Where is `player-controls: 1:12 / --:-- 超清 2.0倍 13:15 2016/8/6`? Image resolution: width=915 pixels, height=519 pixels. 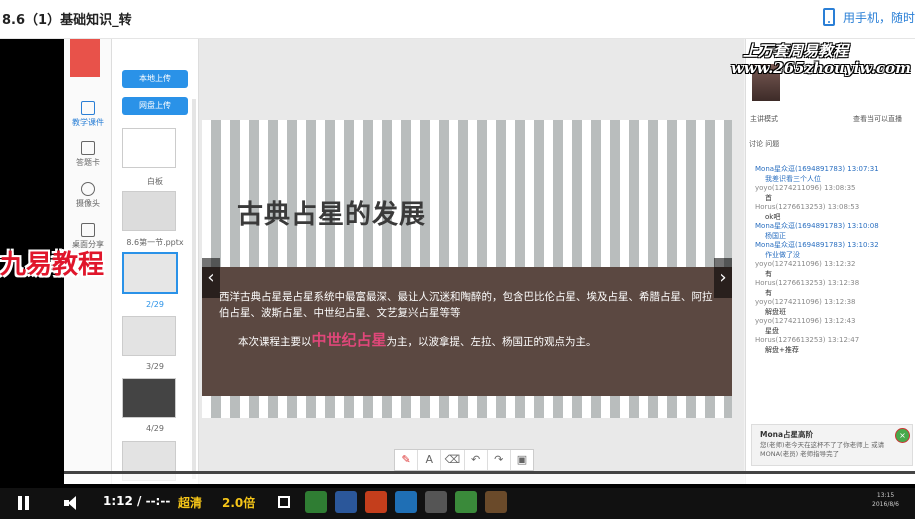
player-controls: 1:12 / --:-- 超清 2.0倍 13:15 2016/8/6 is located at coordinates (457, 503).